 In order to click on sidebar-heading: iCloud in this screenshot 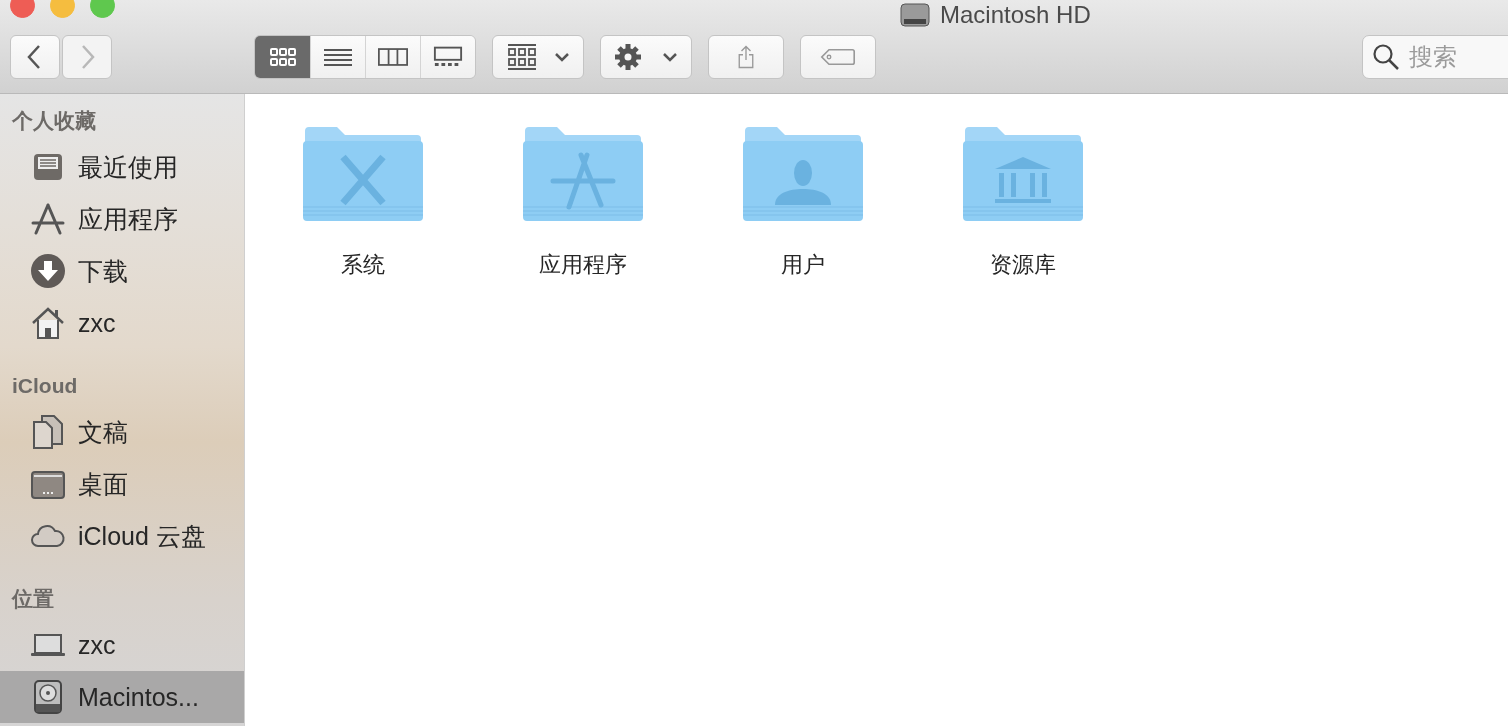, I will do `click(45, 386)`.